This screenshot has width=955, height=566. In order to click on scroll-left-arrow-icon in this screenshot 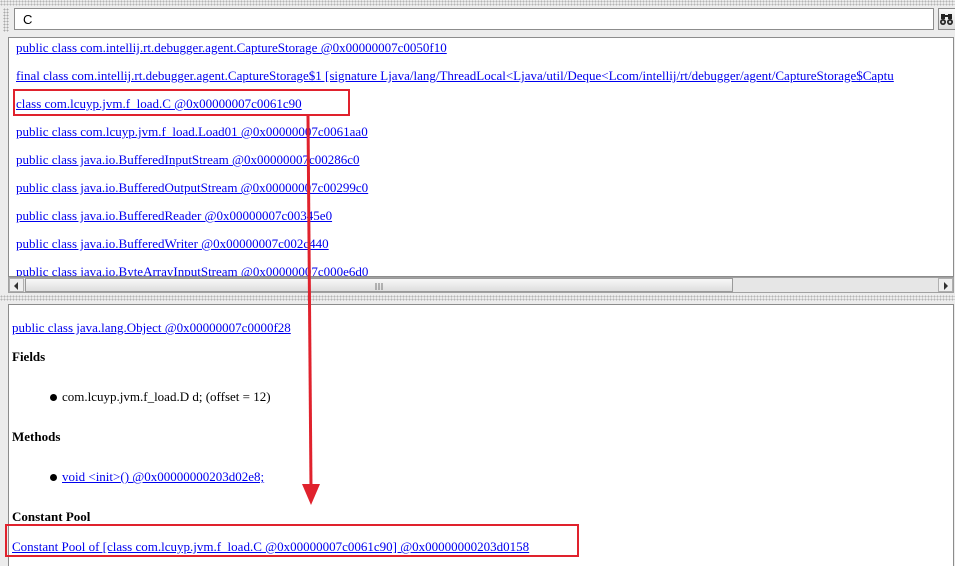, I will do `click(16, 286)`.